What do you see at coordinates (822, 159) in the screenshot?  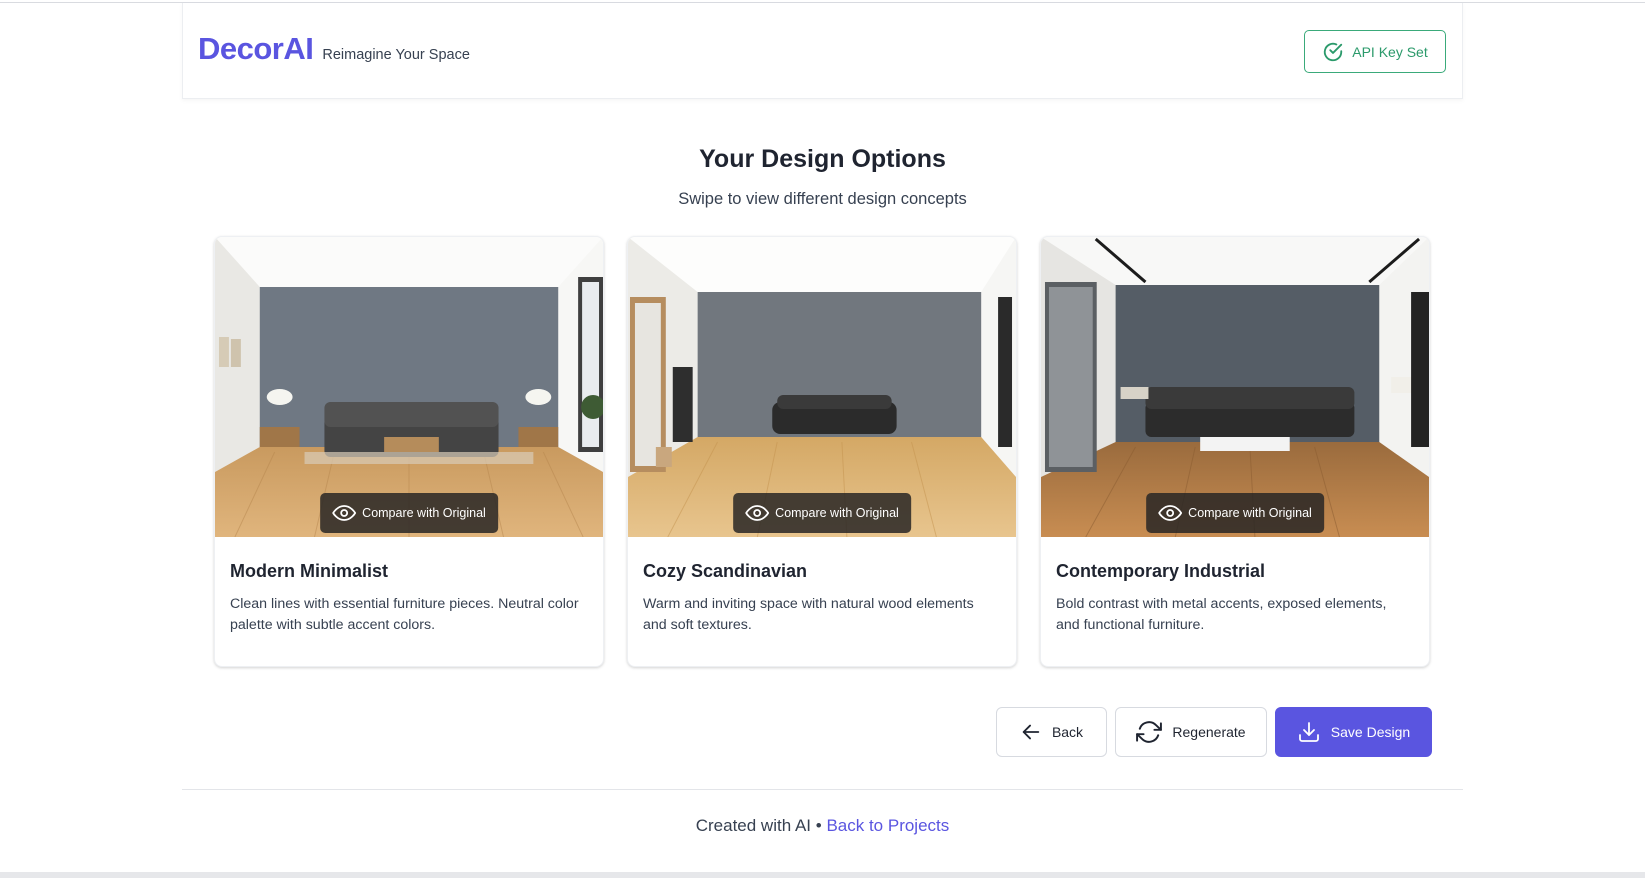 I see `page-title: Your Design Options` at bounding box center [822, 159].